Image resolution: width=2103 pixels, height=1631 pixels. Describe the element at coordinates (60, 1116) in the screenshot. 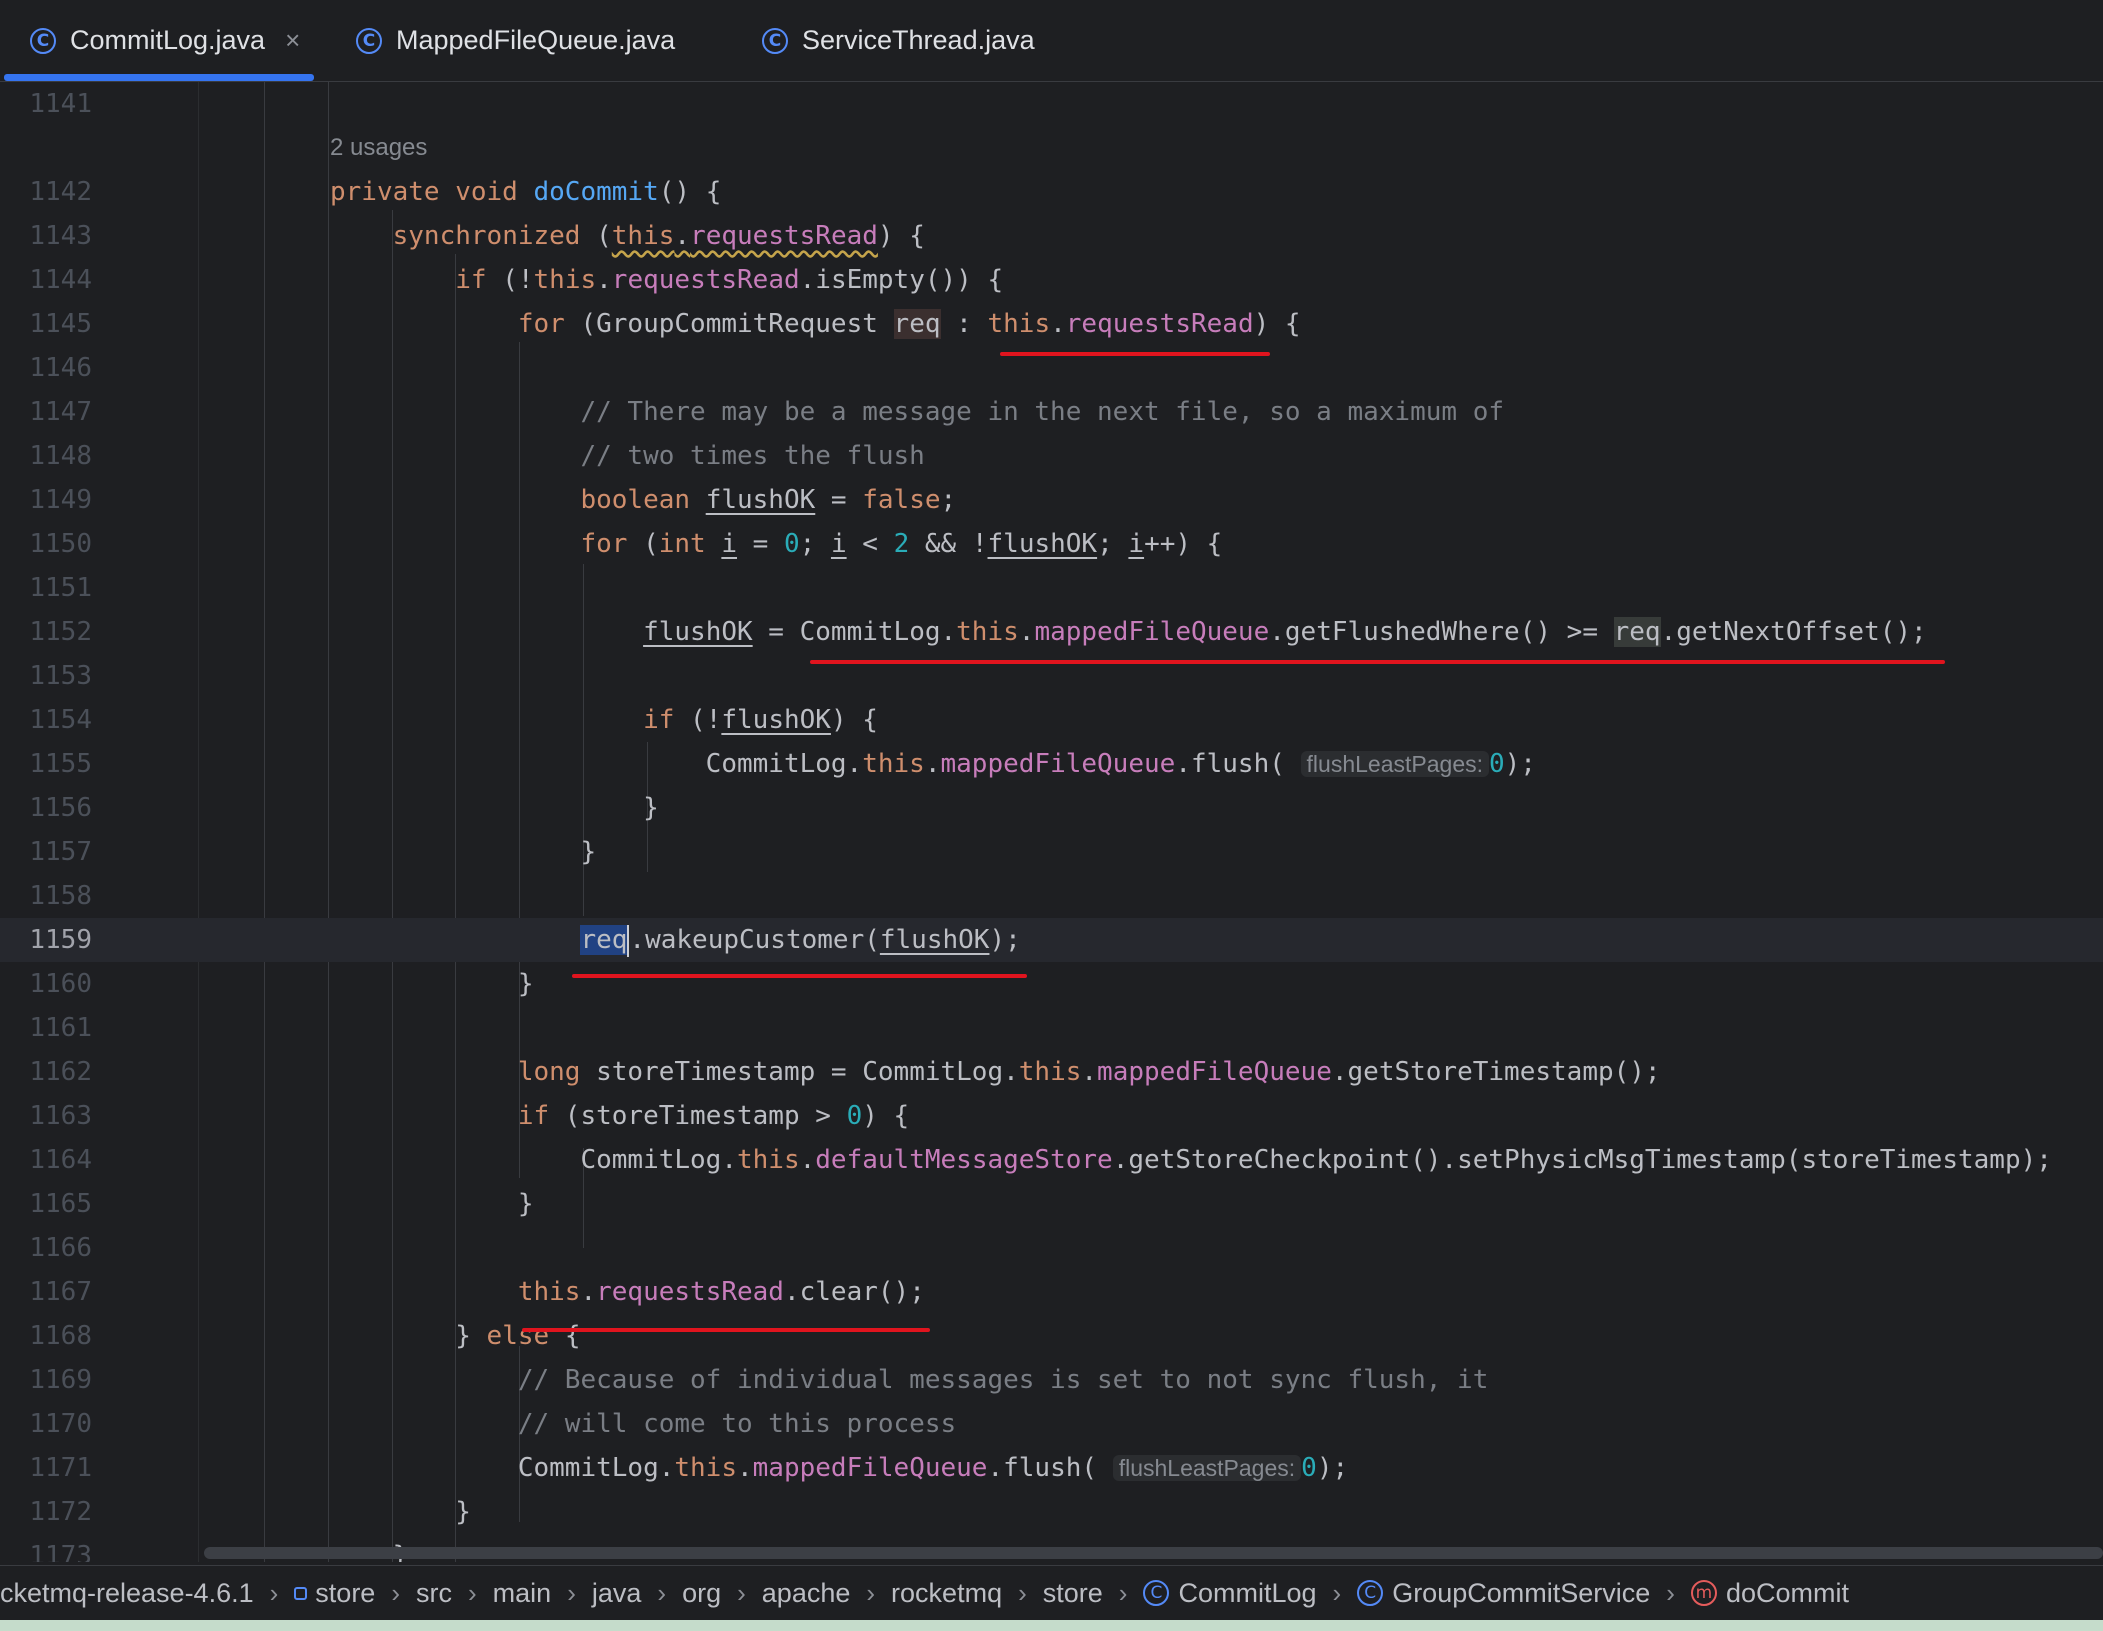

I see `line-number: 1163` at that location.